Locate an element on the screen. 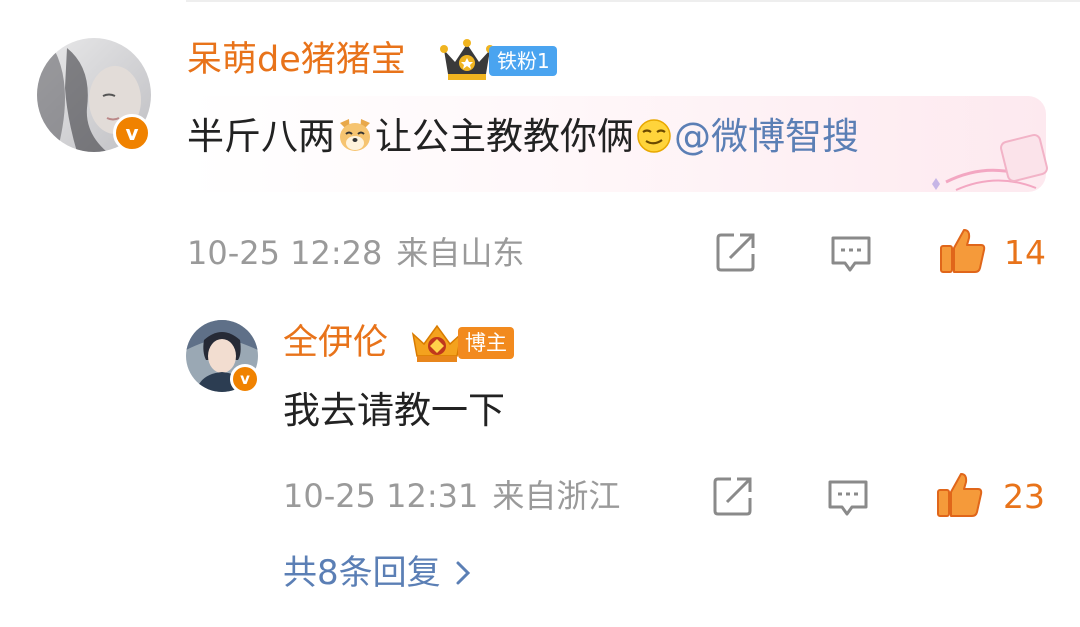  like-count: 23 is located at coordinates (1024, 496).